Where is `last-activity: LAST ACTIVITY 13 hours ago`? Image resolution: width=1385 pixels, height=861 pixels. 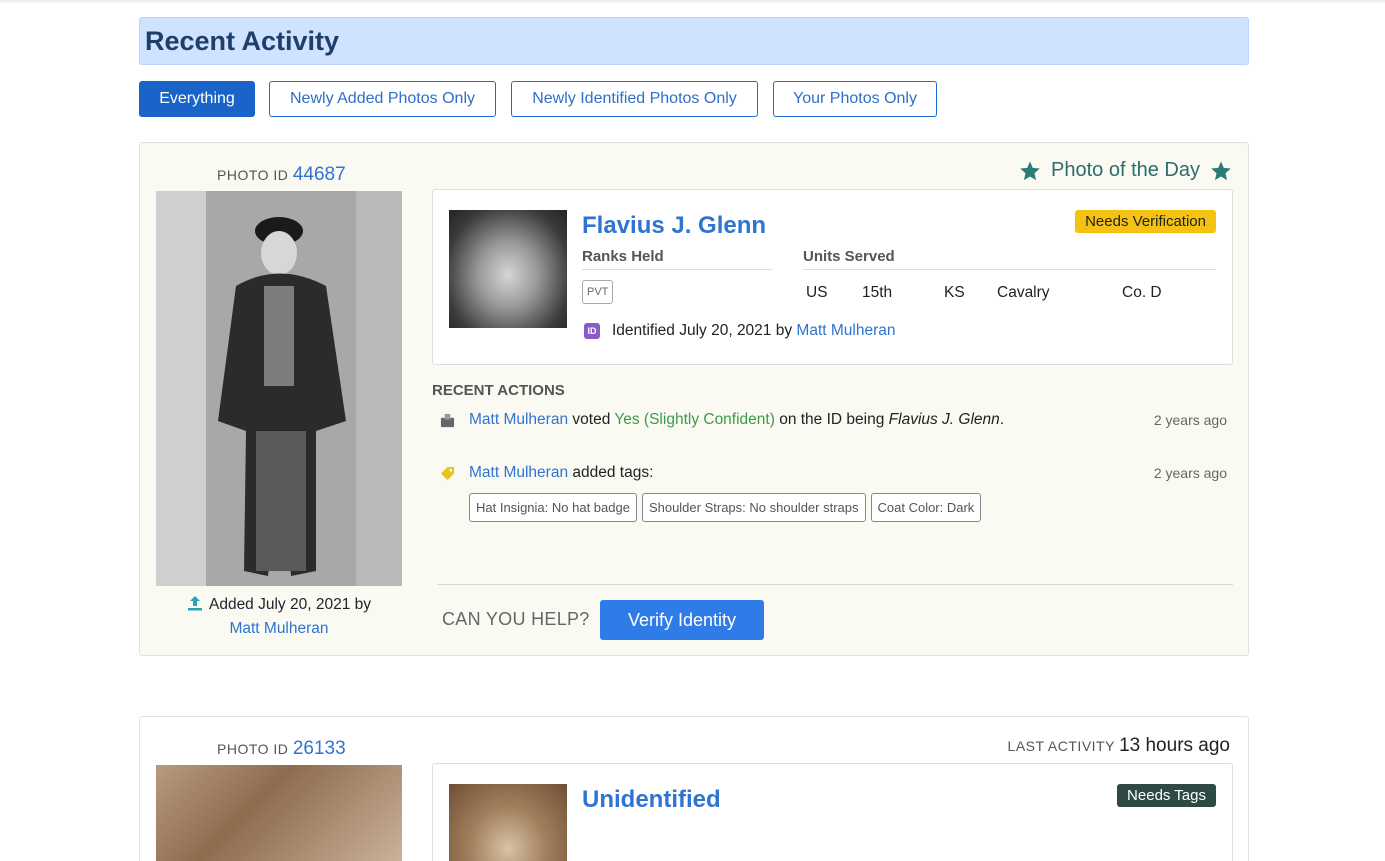
last-activity: LAST ACTIVITY 13 hours ago is located at coordinates (1119, 746).